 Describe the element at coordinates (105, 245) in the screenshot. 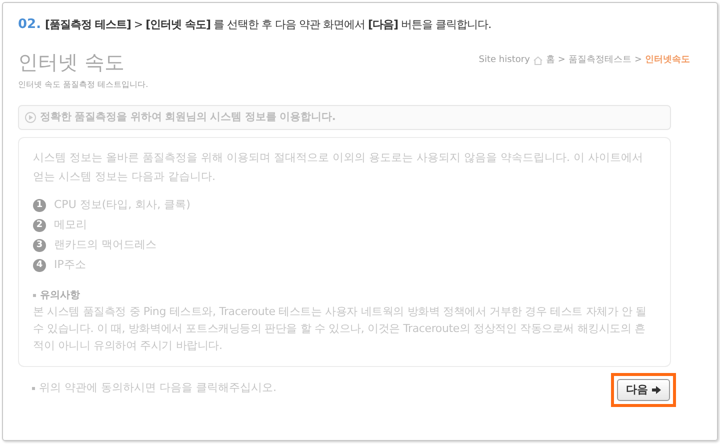

I see `list-item-text: 랜카드의 맥어드레스` at that location.